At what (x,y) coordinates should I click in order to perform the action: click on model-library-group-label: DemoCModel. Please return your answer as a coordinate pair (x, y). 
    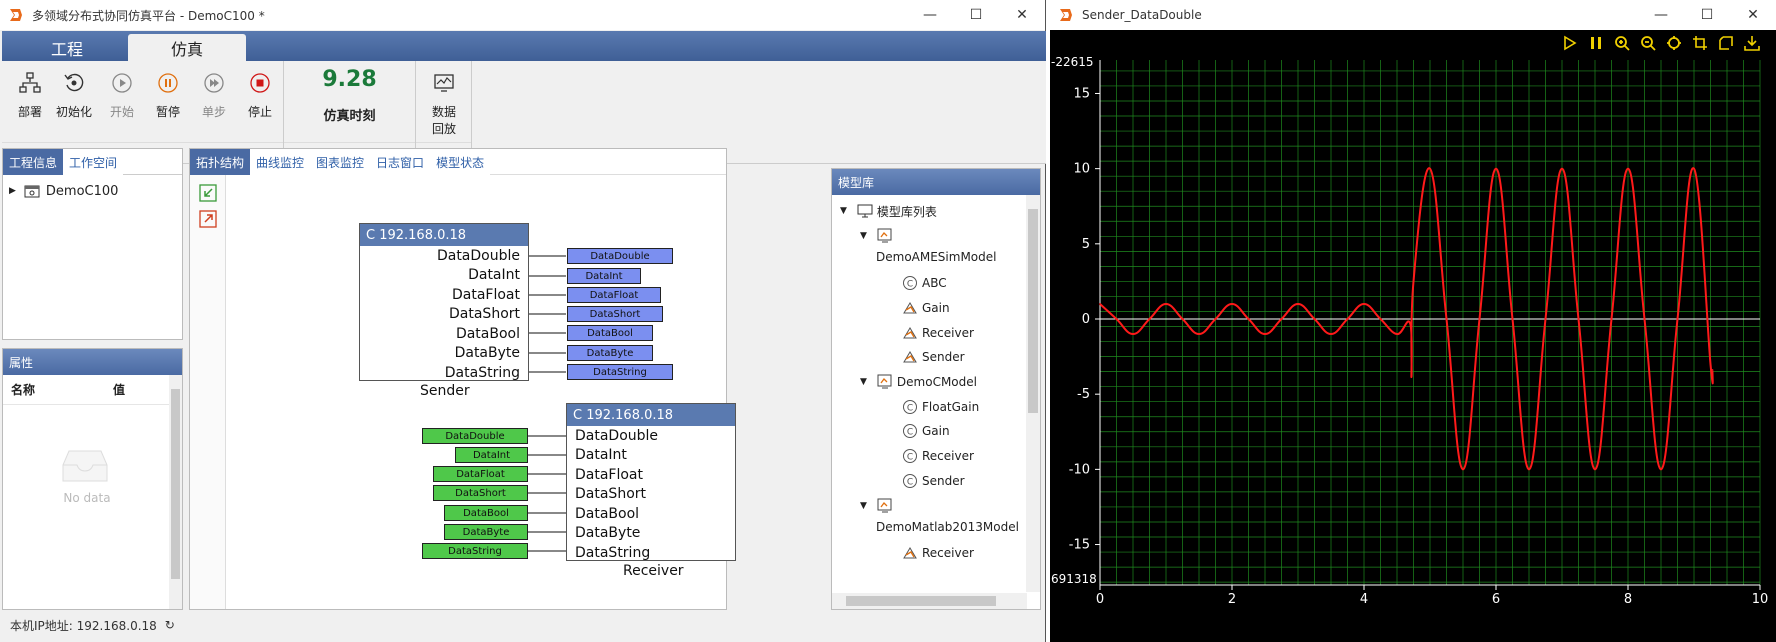
    Looking at the image, I should click on (936, 382).